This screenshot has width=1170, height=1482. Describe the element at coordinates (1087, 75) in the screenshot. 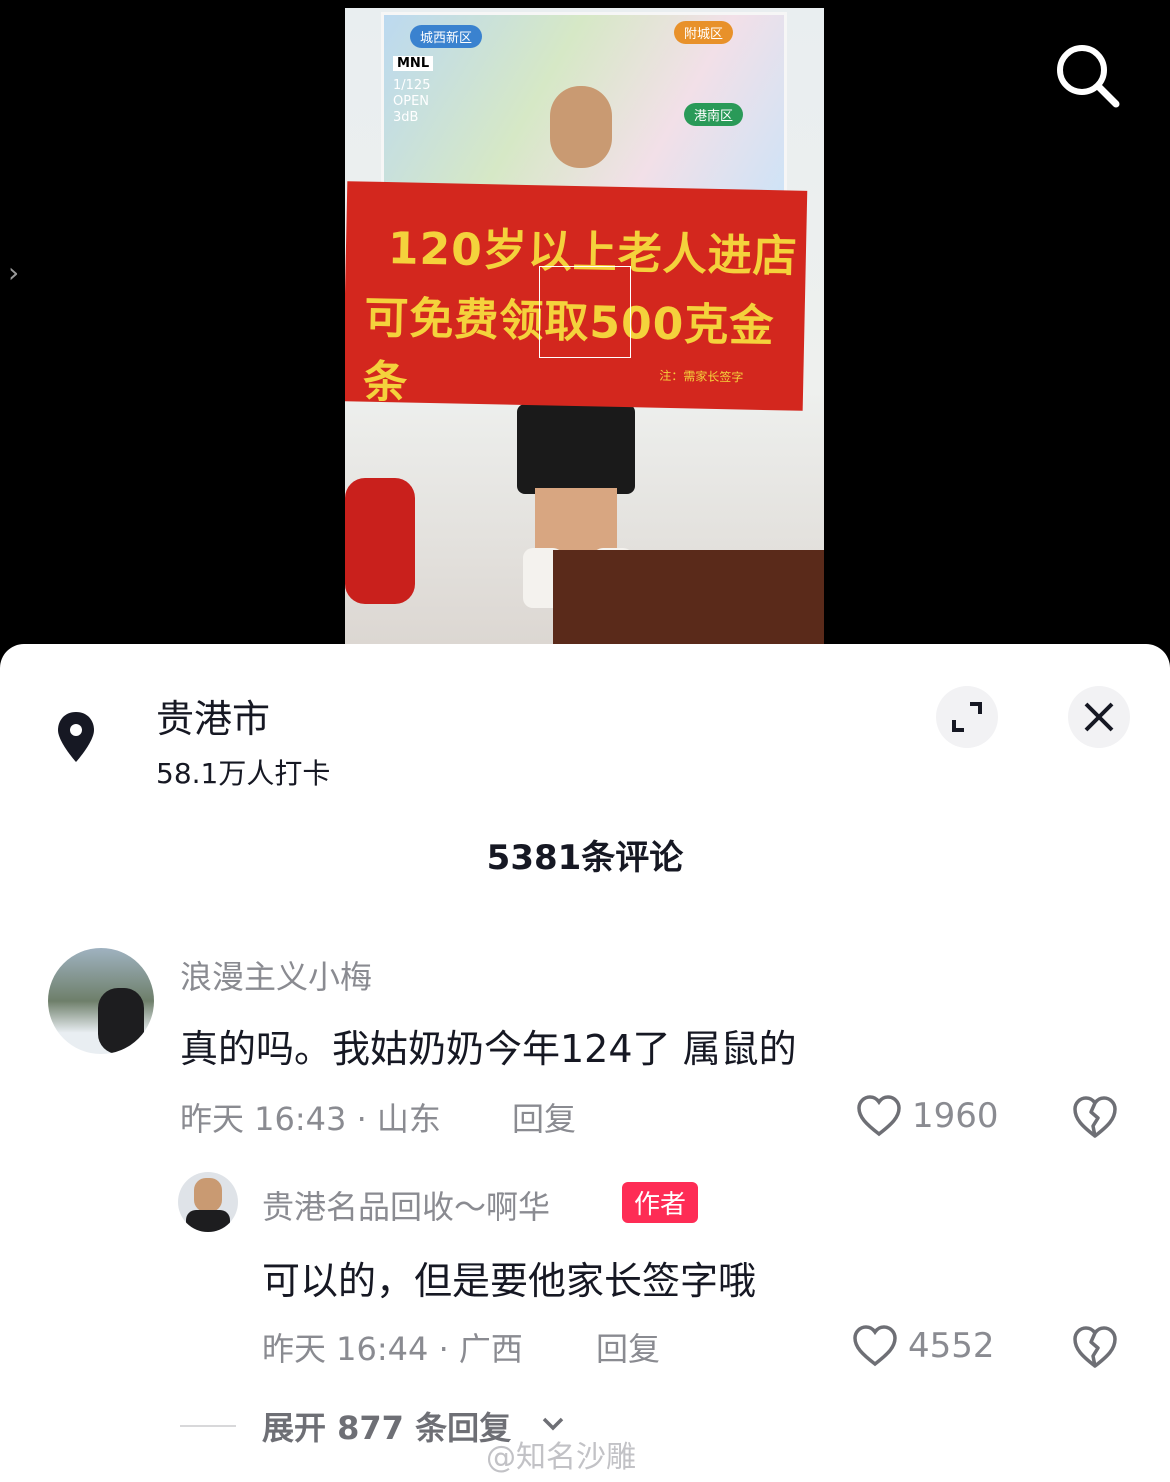

I see `search-icon` at that location.